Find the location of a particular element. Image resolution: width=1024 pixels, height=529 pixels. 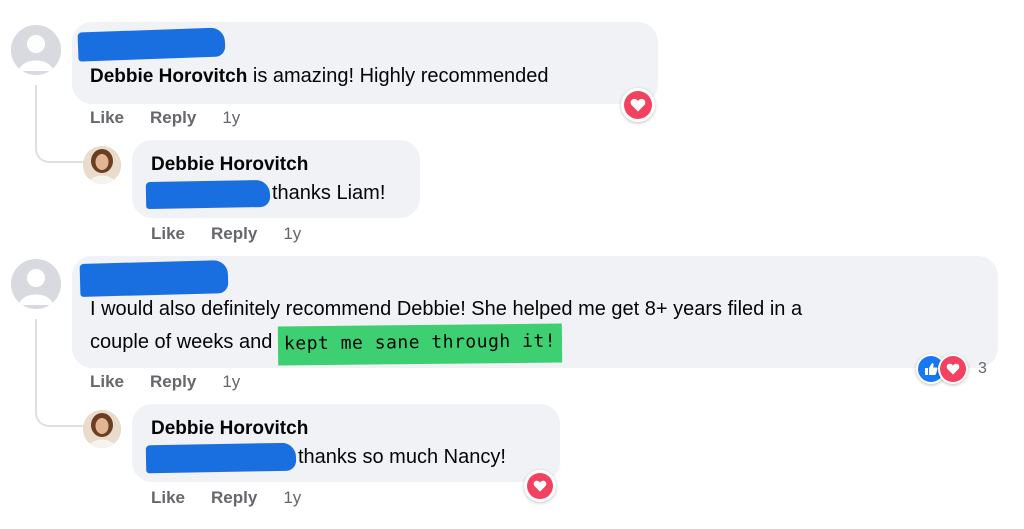

reaction-summary: 3 is located at coordinates (958, 369).